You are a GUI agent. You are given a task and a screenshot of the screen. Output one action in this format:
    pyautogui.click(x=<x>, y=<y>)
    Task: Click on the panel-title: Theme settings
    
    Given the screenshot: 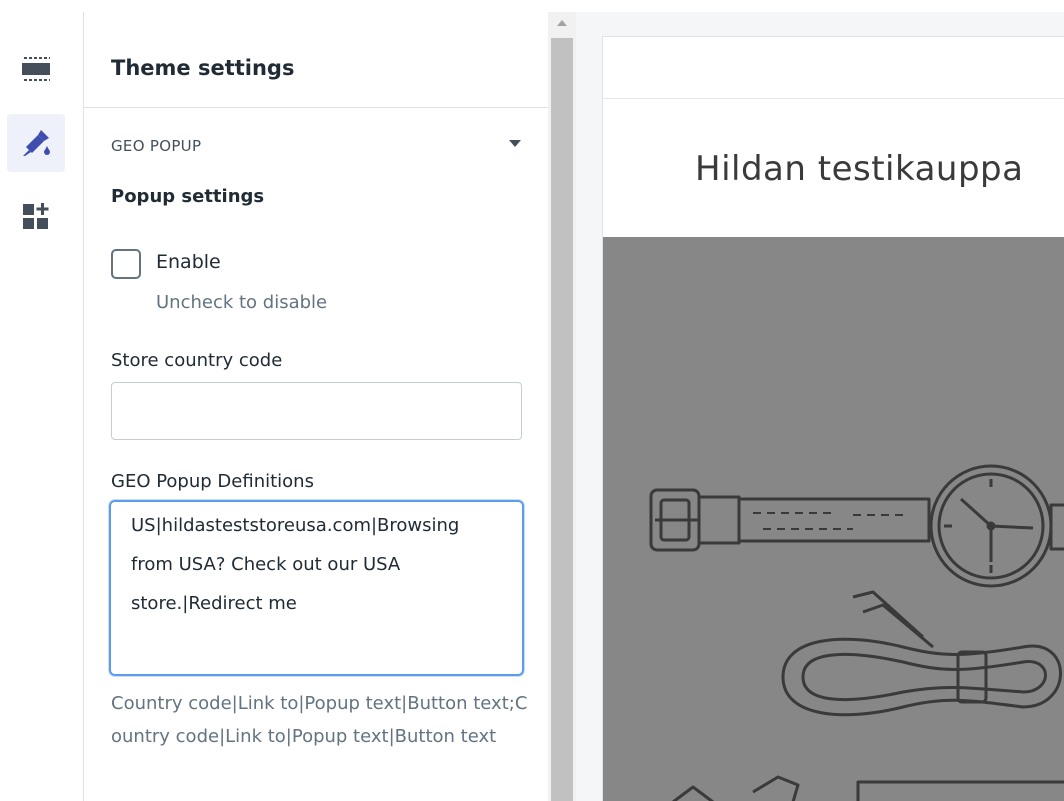 What is the action you would take?
    pyautogui.click(x=203, y=68)
    